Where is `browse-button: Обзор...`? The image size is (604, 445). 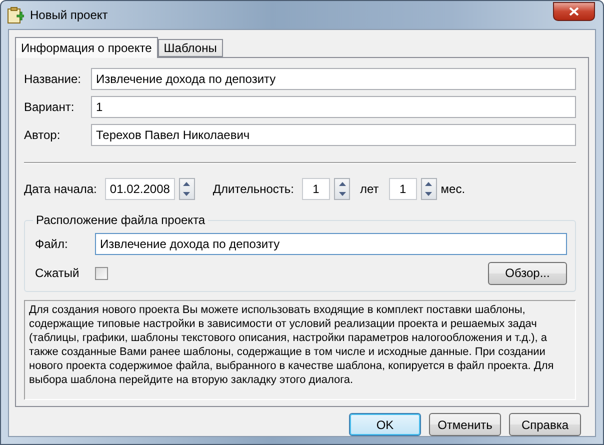
browse-button: Обзор... is located at coordinates (527, 273).